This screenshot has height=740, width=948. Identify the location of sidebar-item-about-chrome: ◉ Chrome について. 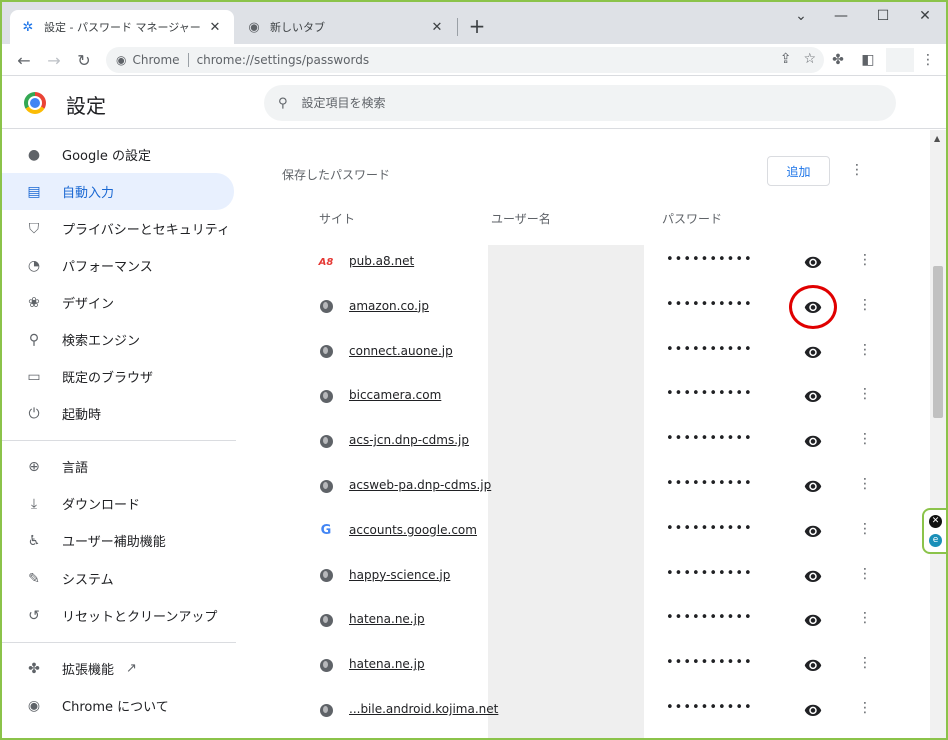
(118, 705).